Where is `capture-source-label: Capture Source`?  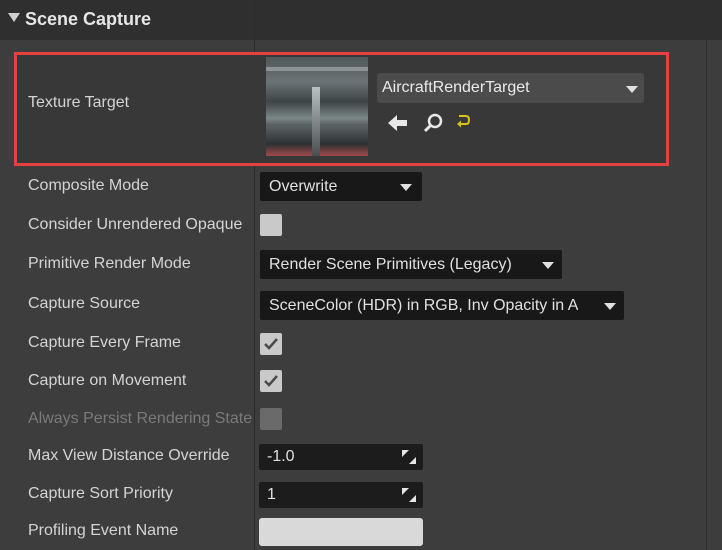 capture-source-label: Capture Source is located at coordinates (84, 303).